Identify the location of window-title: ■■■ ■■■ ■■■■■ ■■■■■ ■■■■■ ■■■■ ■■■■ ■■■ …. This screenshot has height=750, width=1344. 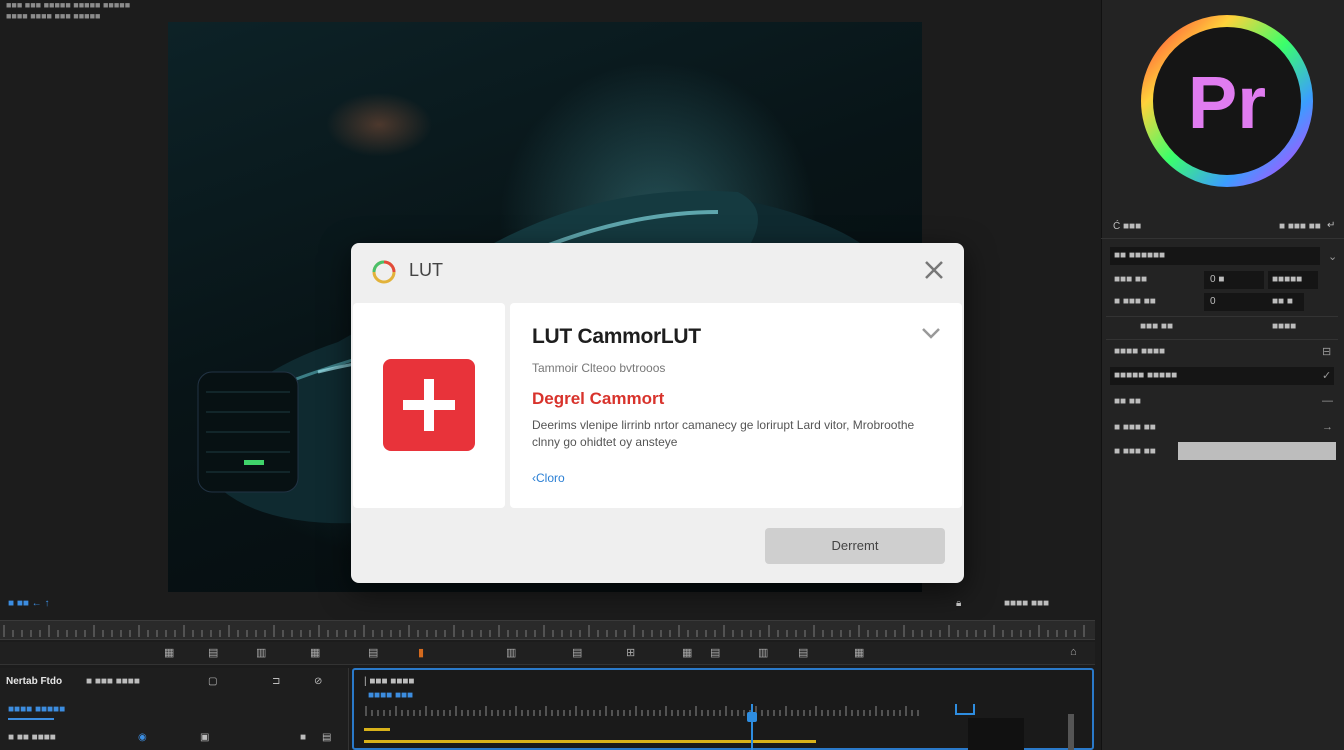
(68, 10).